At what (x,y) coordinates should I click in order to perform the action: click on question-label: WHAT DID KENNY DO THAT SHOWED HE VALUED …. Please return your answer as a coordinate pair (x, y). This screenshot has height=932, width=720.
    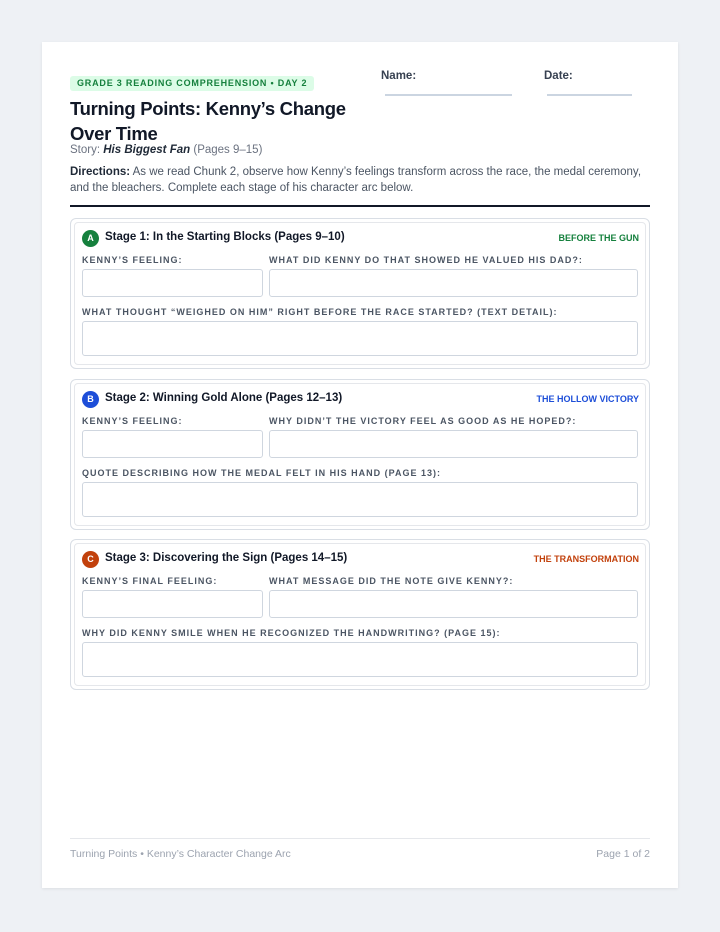
    Looking at the image, I should click on (426, 260).